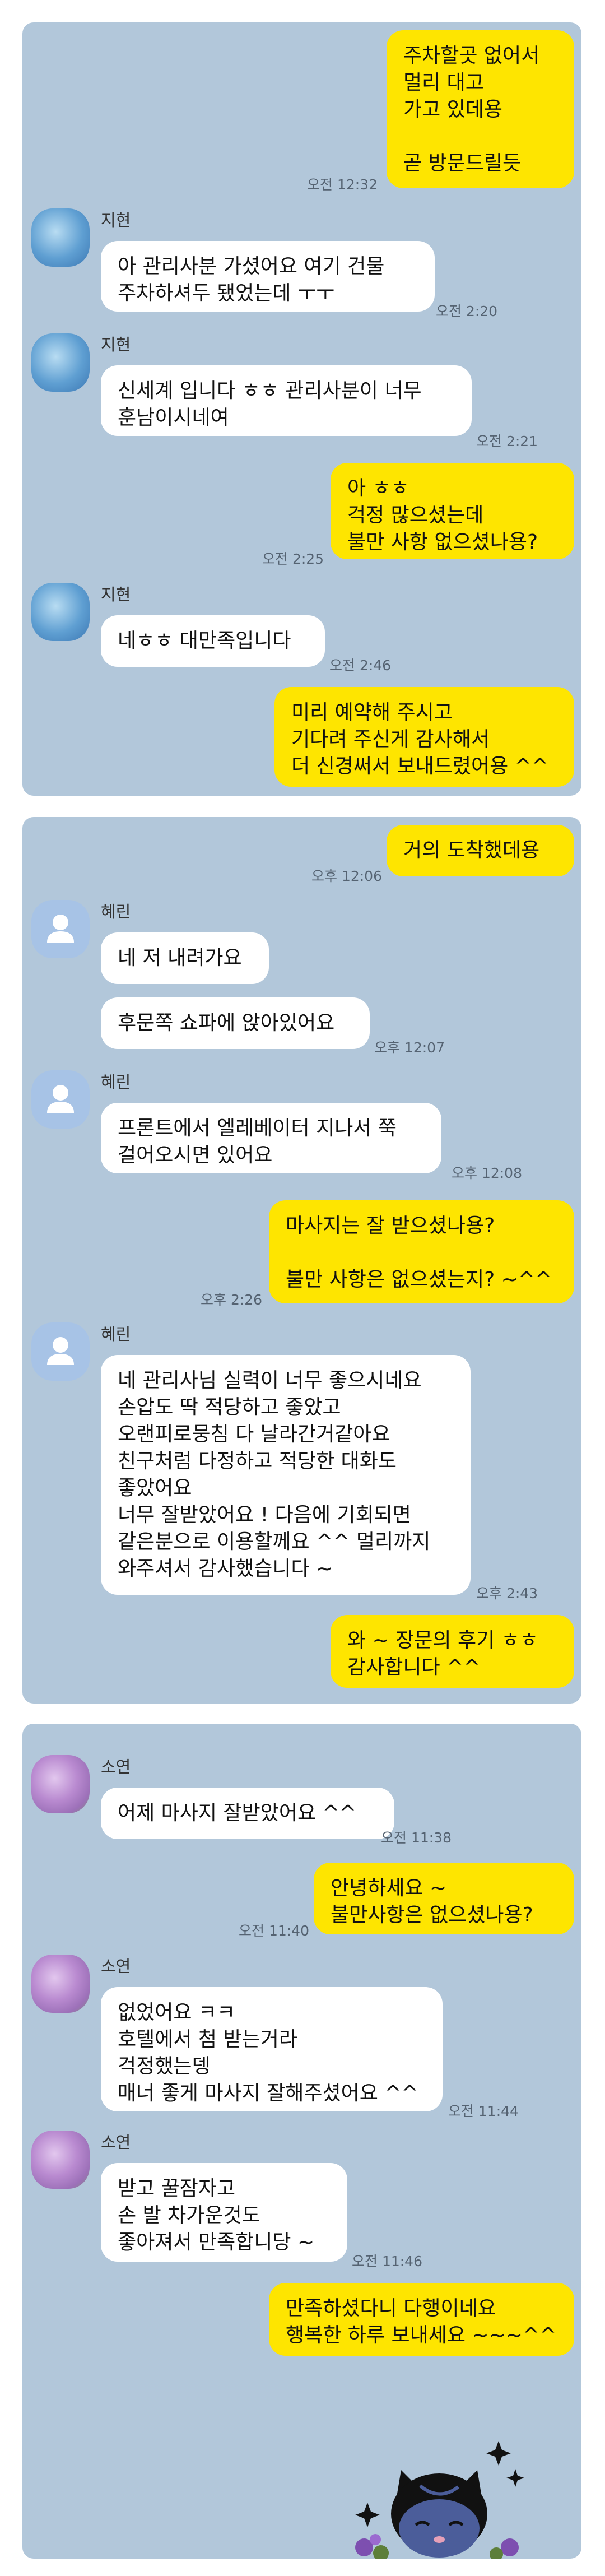  Describe the element at coordinates (347, 876) in the screenshot. I see `message-time: 오후 12:06` at that location.